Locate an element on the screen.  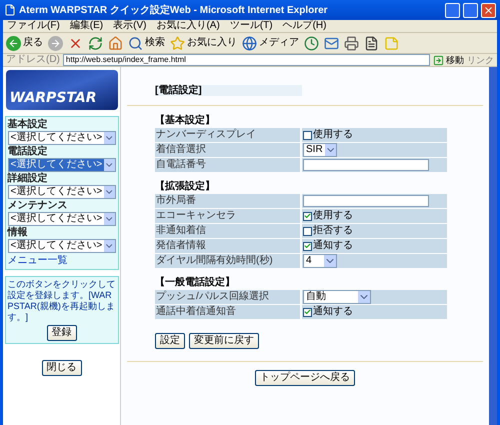
refresh-icon is located at coordinates (95, 43).